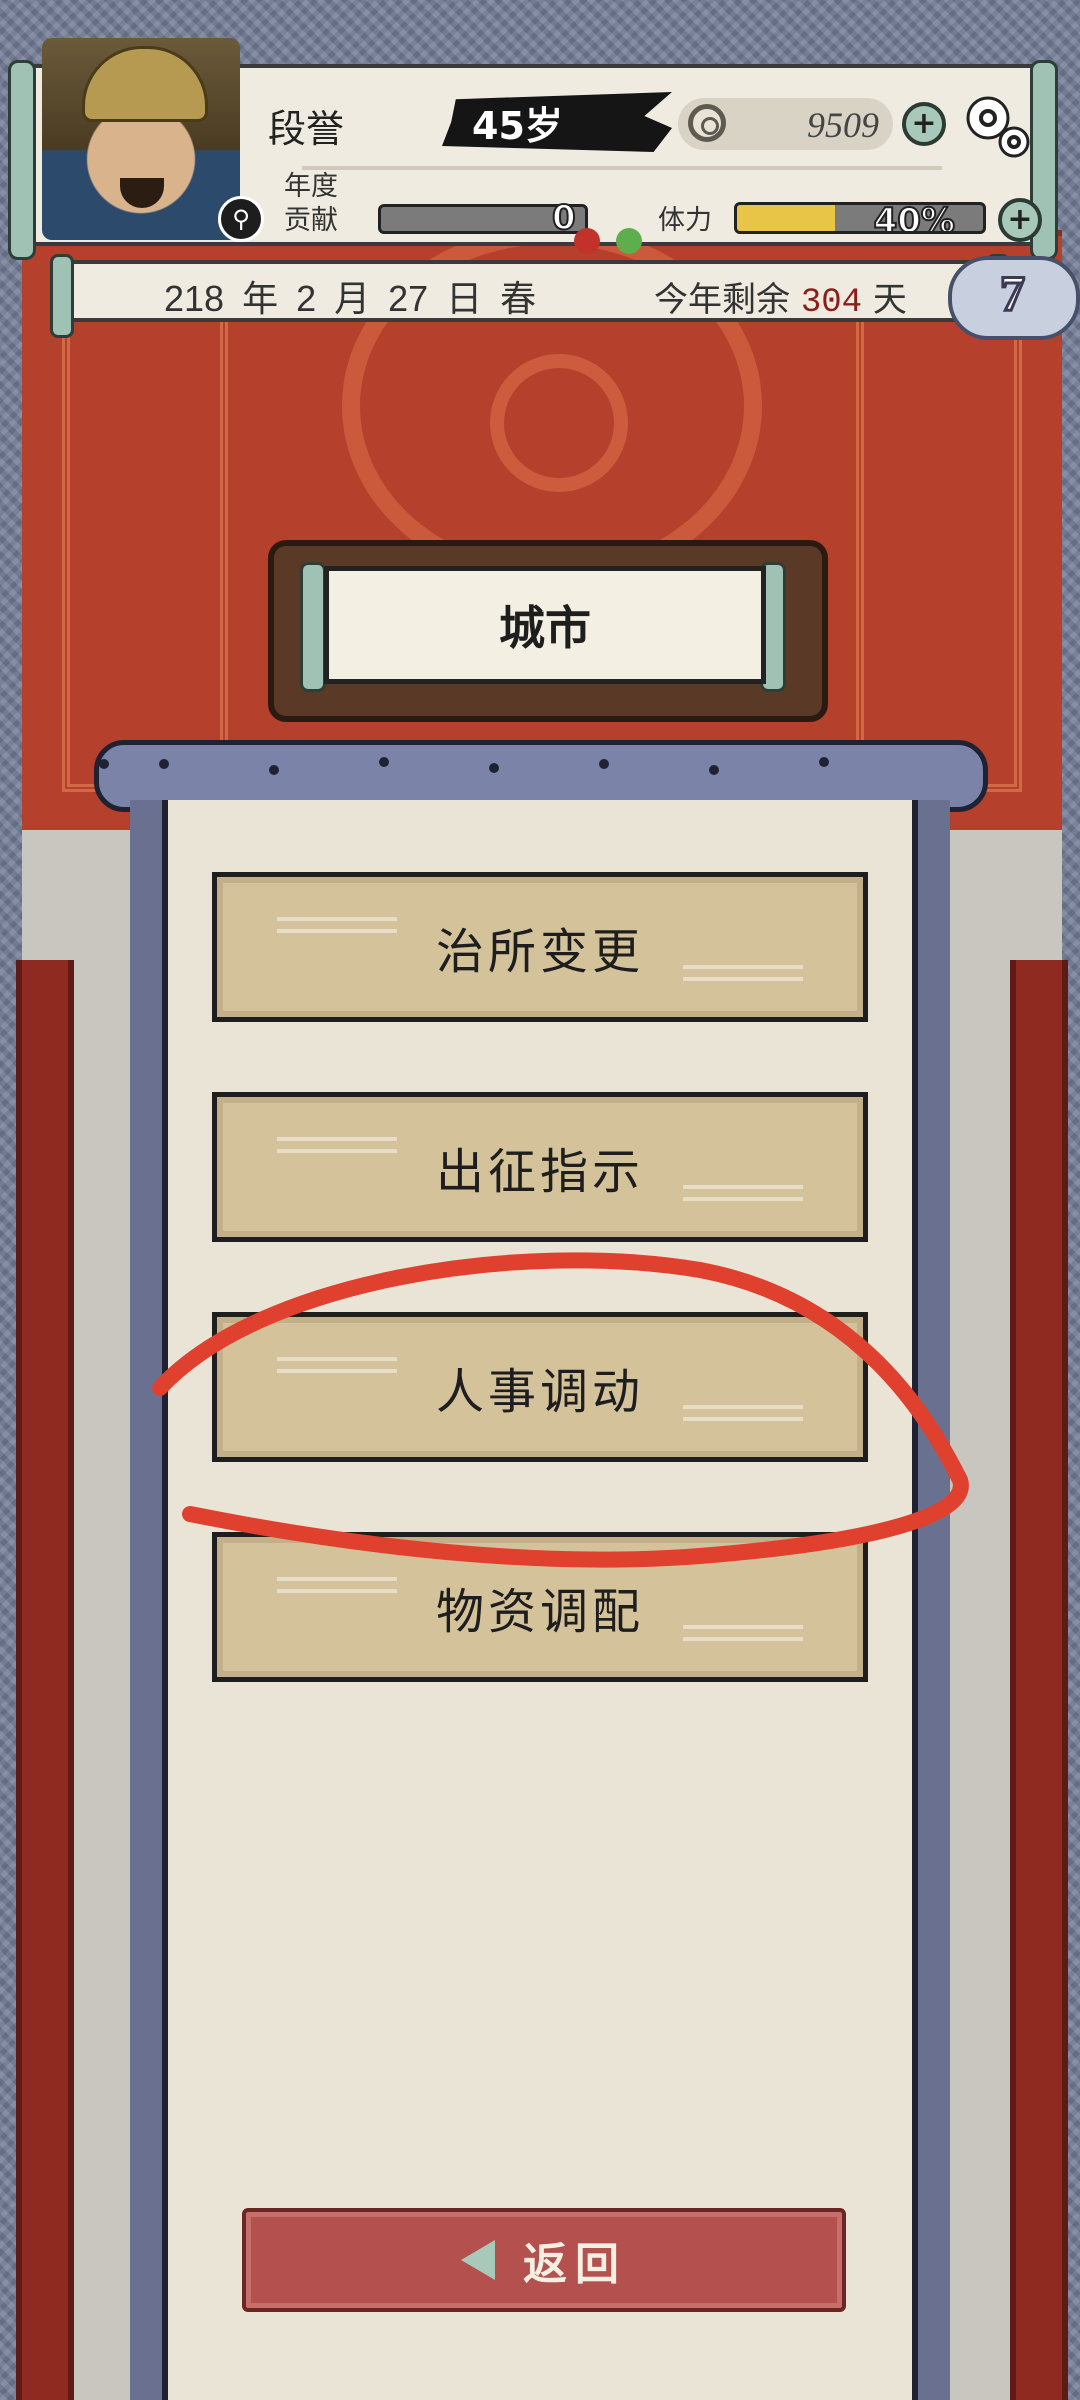  What do you see at coordinates (786, 218) in the screenshot?
I see `stamina-fill` at bounding box center [786, 218].